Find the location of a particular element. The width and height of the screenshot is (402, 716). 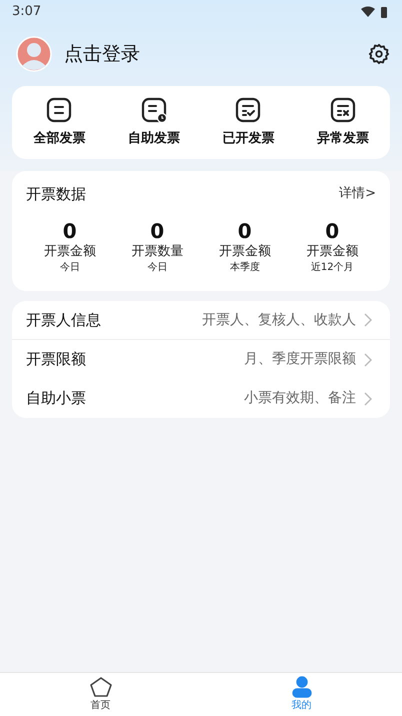

stat-period: 本季度 is located at coordinates (245, 268).